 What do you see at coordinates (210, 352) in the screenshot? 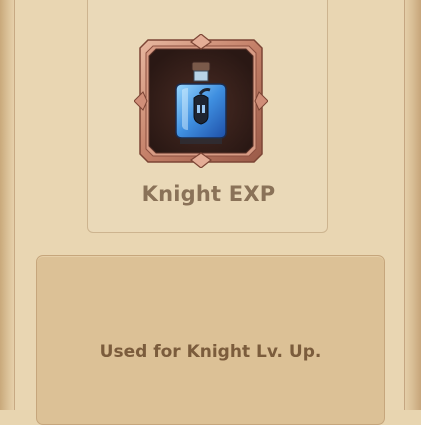
I see `item-description: Used for Knight Lv. Up.` at bounding box center [210, 352].